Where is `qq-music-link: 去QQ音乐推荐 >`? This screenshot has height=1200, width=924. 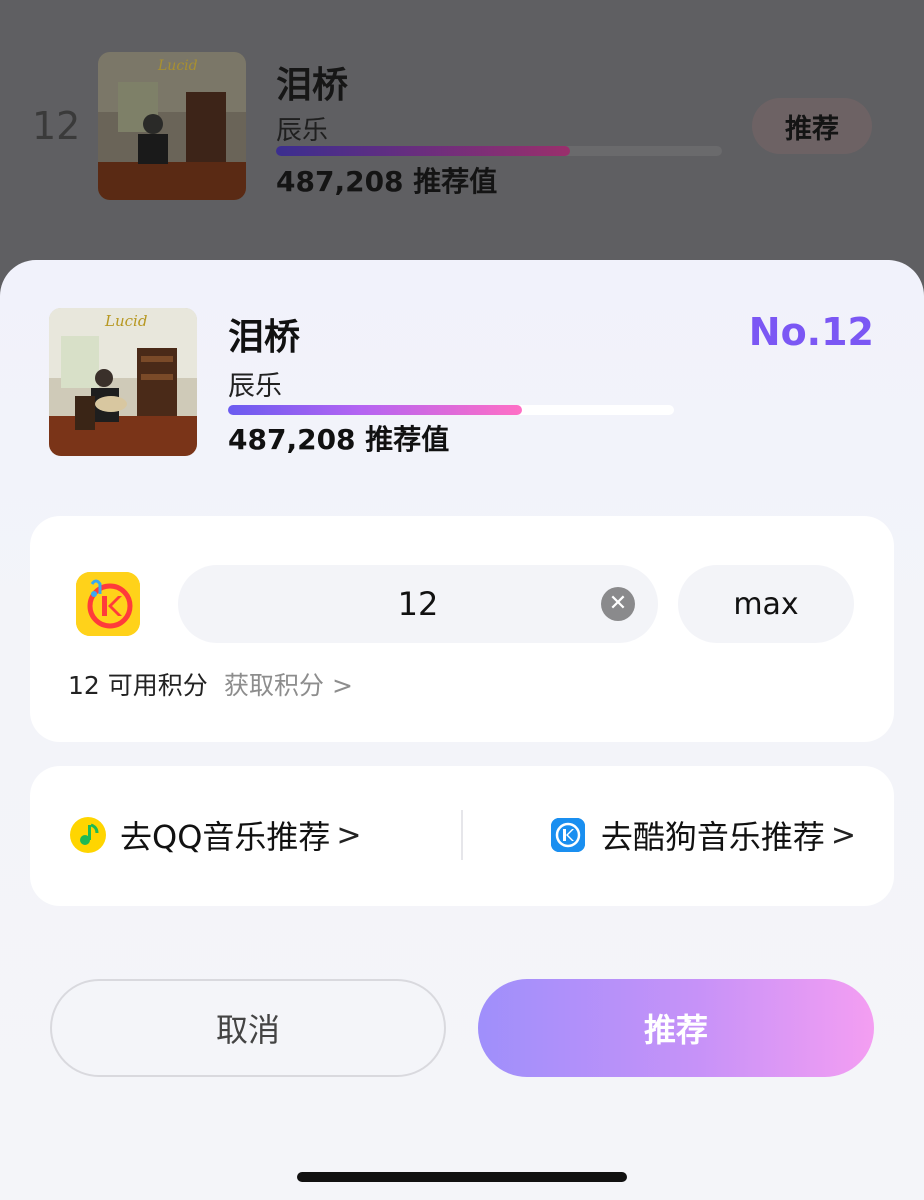
qq-music-link: 去QQ音乐推荐 > is located at coordinates (216, 835).